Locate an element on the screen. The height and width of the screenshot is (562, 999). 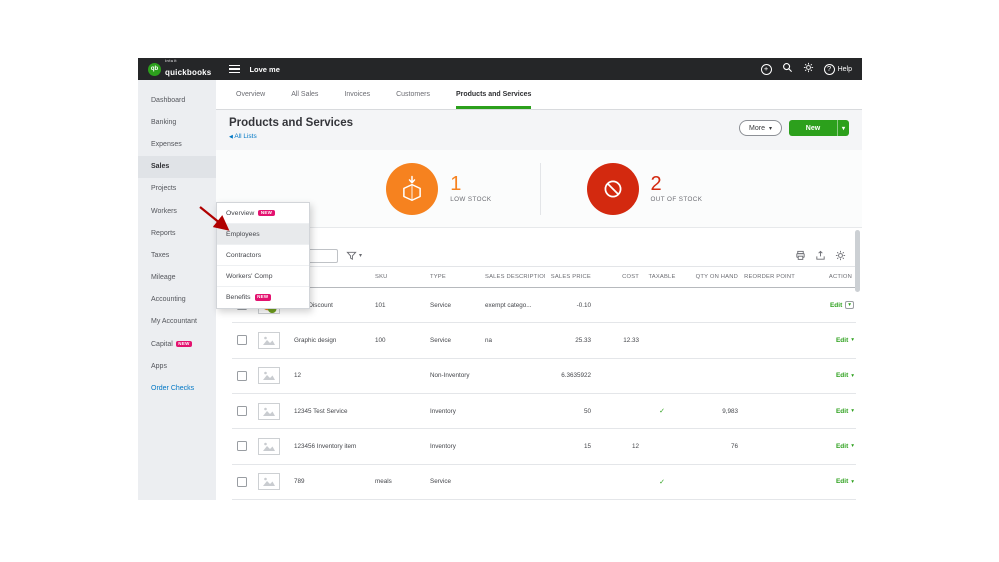
col-qty-on-hand: QTY ON HAND is located at coordinates (713, 277).